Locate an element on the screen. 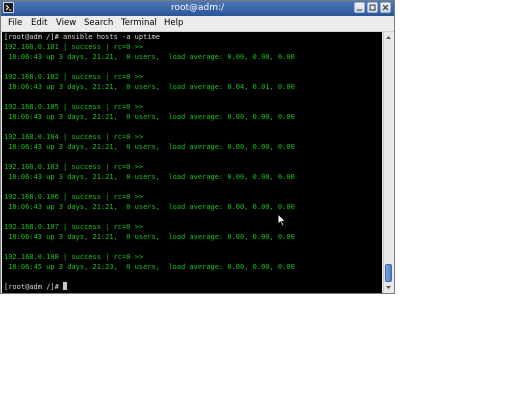 Image resolution: width=512 pixels, height=409 pixels. output-line: 192.168.0.102 | success | rc=0 >> is located at coordinates (74, 77).